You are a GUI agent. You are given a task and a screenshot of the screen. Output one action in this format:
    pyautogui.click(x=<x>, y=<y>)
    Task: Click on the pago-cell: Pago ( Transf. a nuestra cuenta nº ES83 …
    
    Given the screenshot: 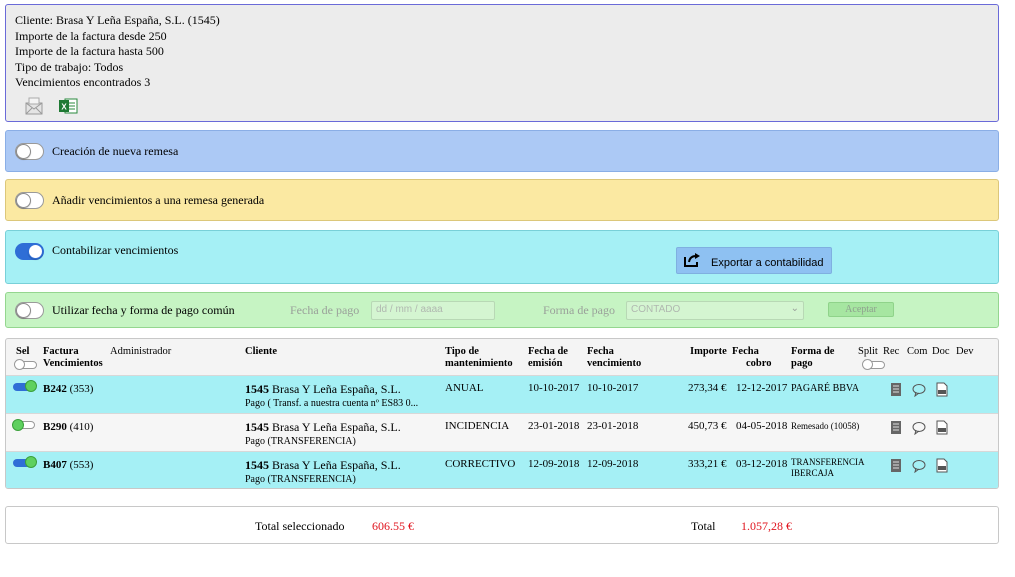 What is the action you would take?
    pyautogui.click(x=332, y=403)
    